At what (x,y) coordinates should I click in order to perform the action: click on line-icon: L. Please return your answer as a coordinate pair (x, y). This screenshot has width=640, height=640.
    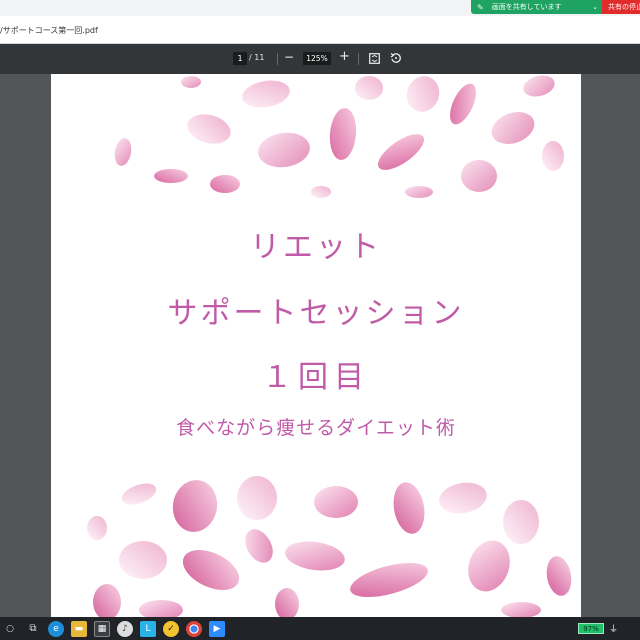
    Looking at the image, I should click on (148, 628).